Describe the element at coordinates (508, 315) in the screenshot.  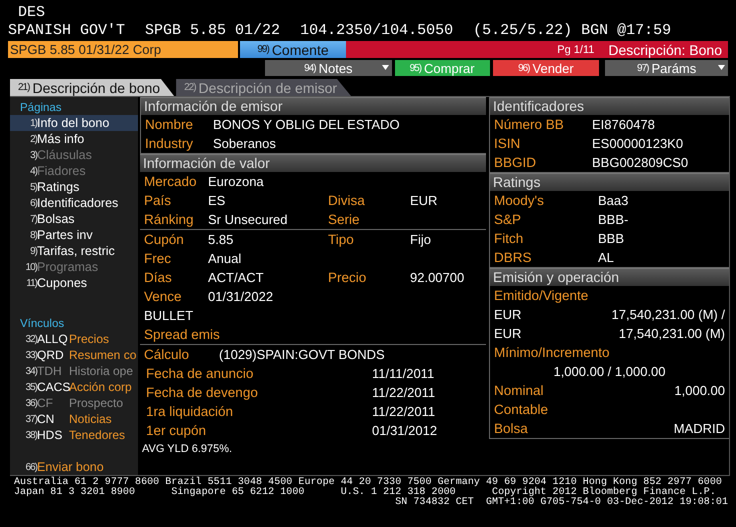
I see `currency: EUR` at that location.